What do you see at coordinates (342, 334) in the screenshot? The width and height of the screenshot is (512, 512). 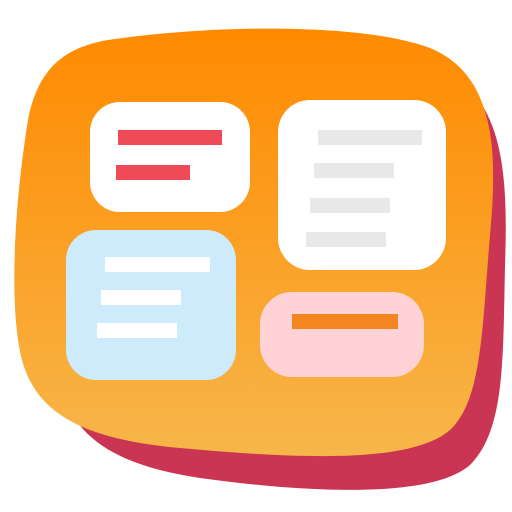 I see `bottom-right-card` at bounding box center [342, 334].